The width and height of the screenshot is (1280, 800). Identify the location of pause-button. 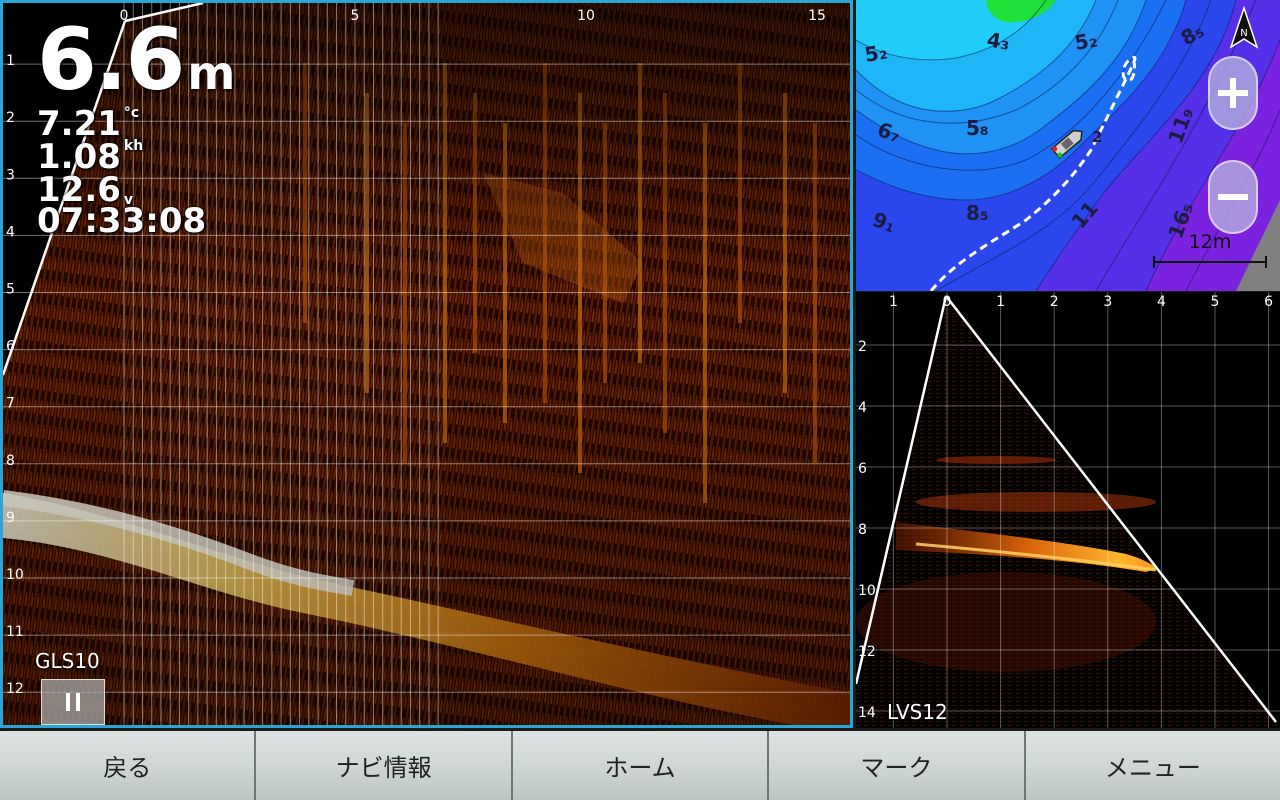
(73, 702).